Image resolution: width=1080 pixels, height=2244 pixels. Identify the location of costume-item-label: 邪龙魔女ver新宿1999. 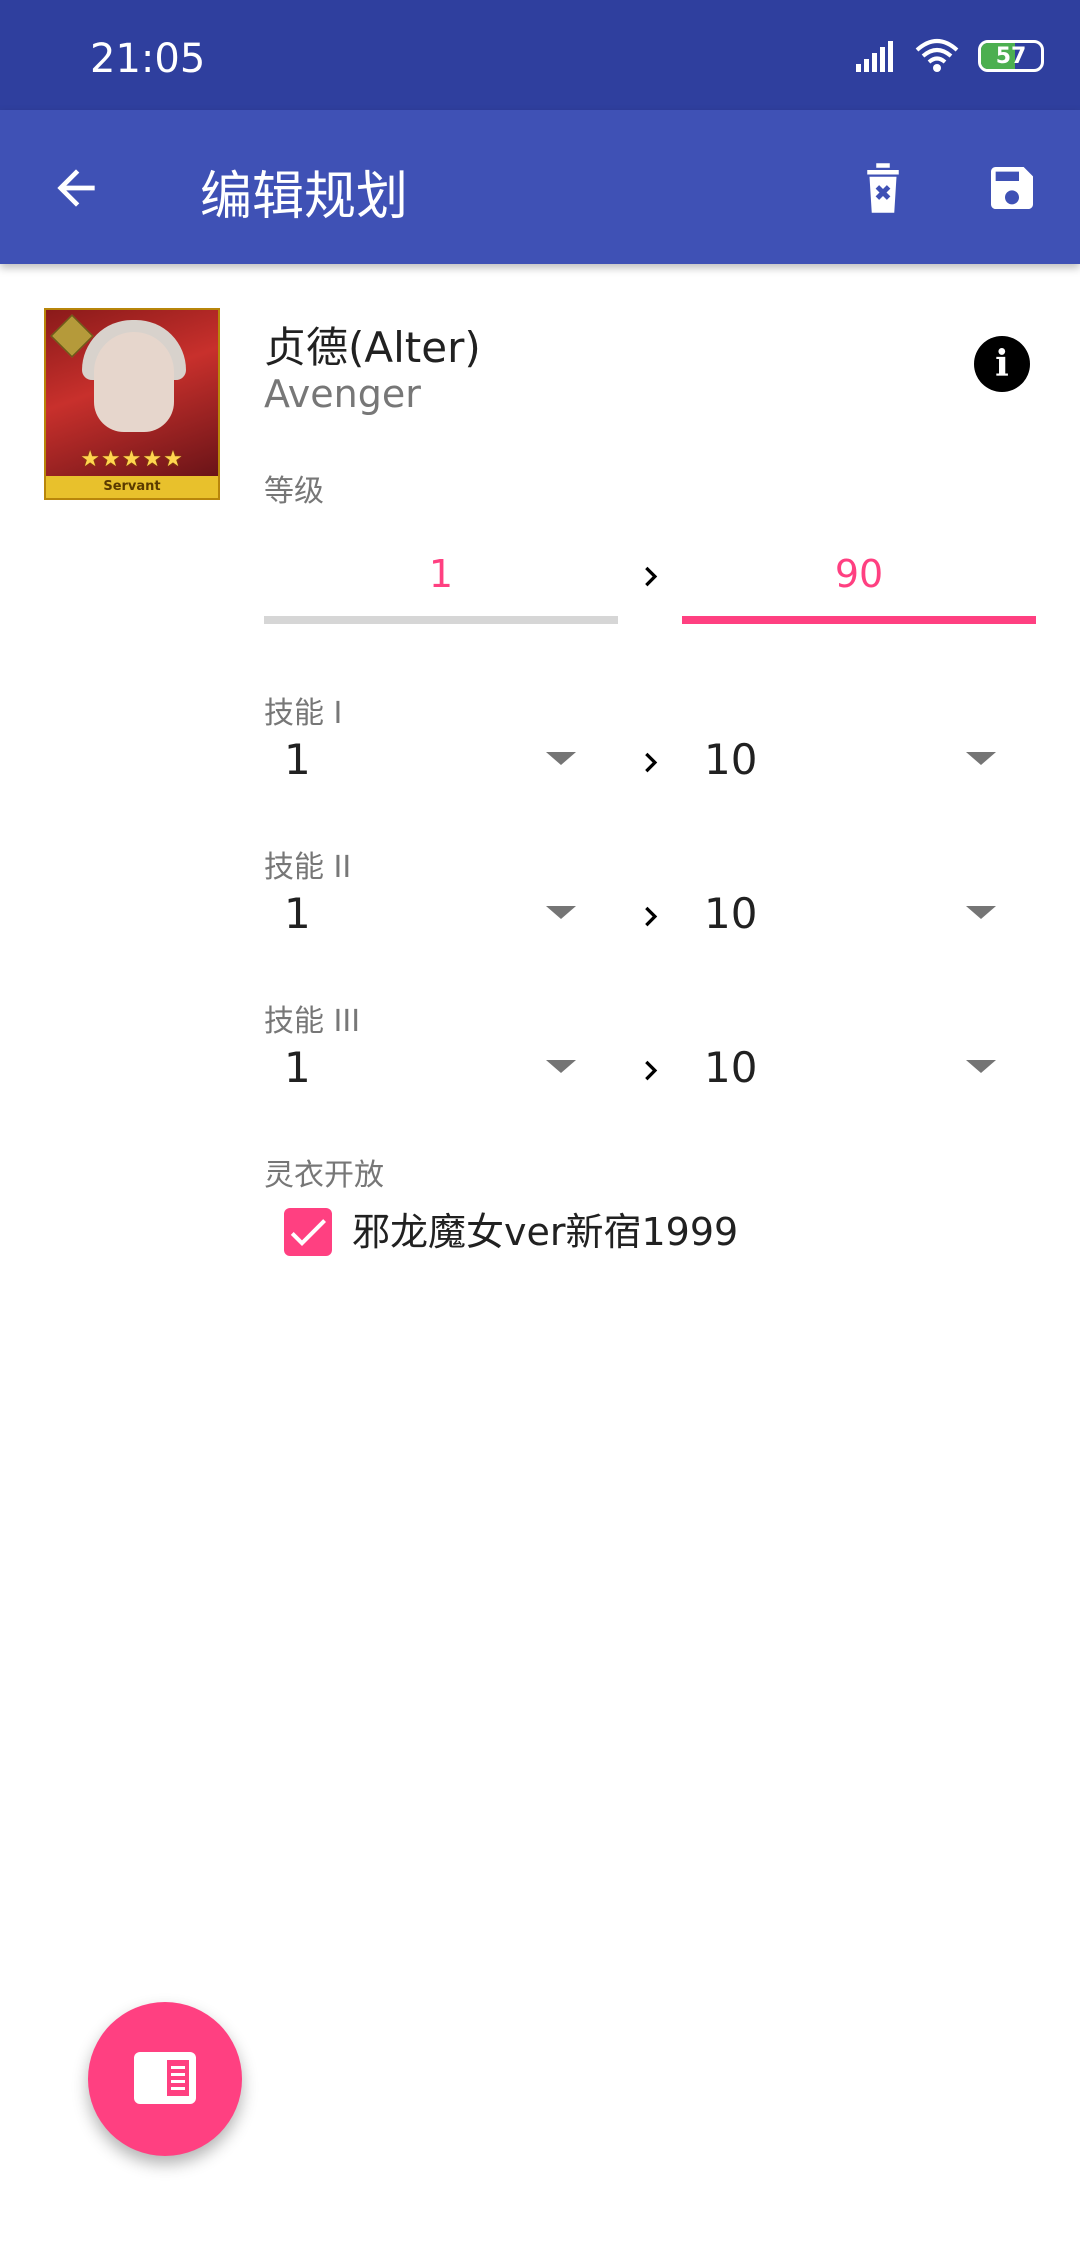
(545, 1232).